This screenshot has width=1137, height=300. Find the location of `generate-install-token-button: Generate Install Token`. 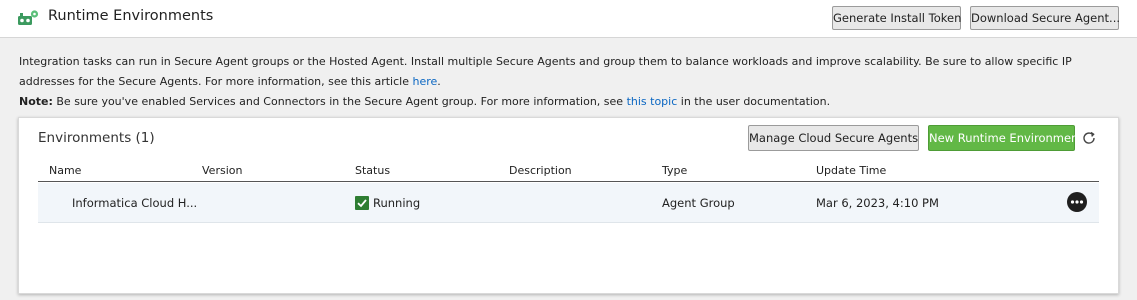

generate-install-token-button: Generate Install Token is located at coordinates (896, 18).